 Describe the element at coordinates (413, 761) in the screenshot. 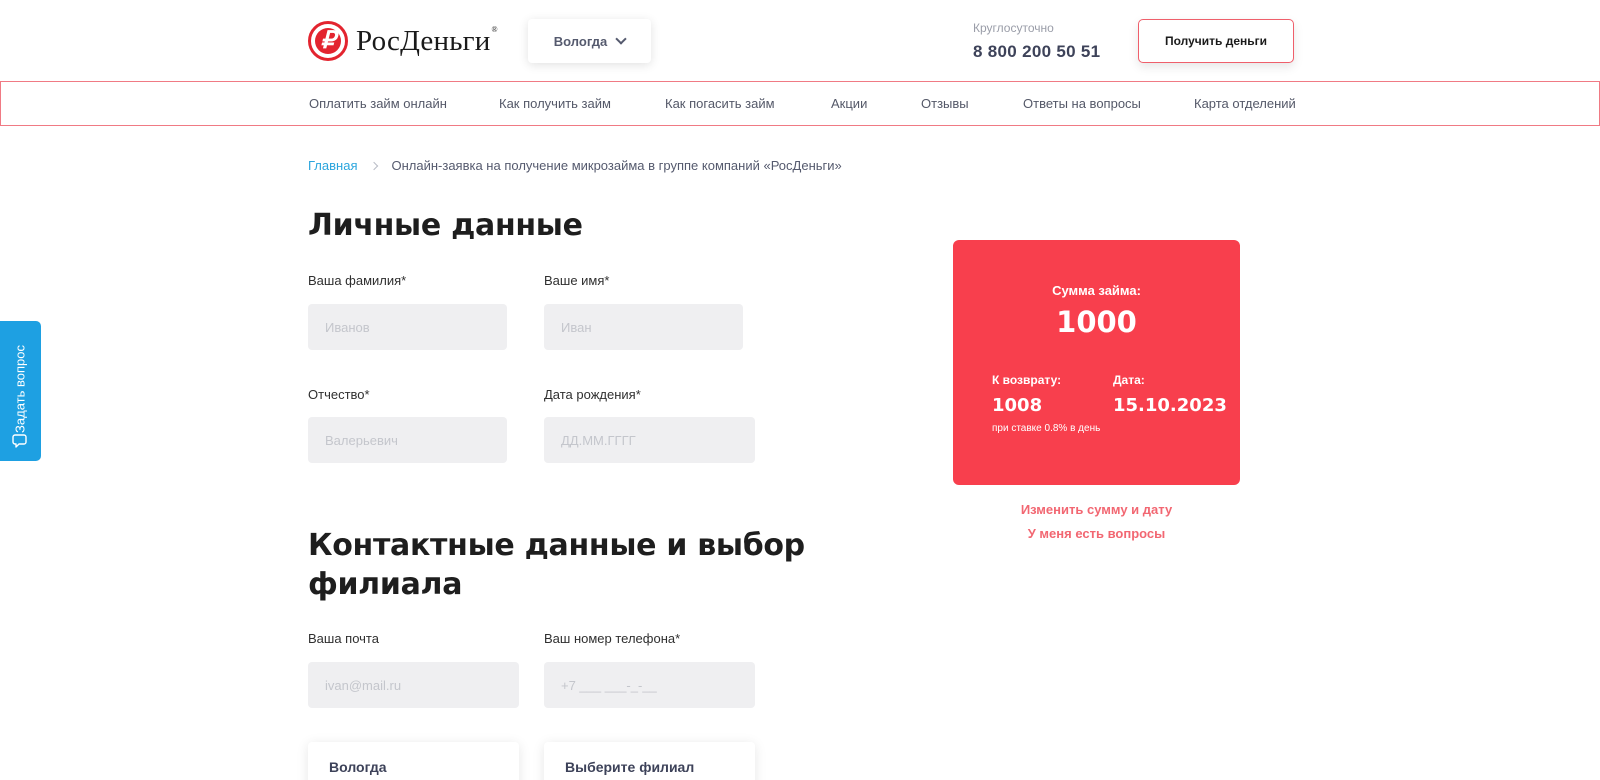

I see `city-select: Вологда` at that location.